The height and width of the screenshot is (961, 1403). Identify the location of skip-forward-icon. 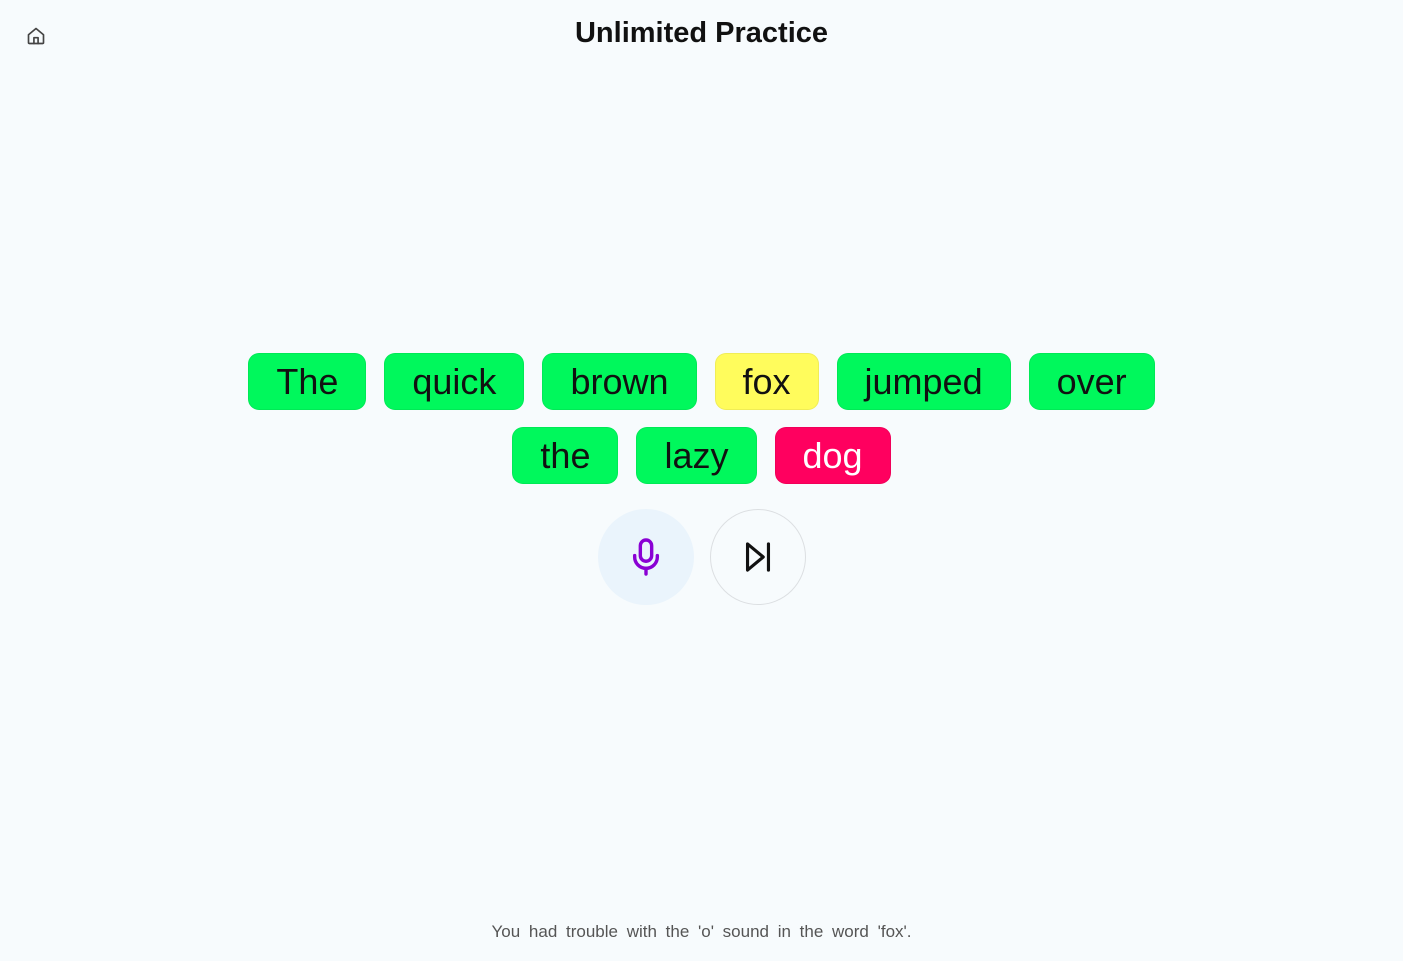
(757, 557).